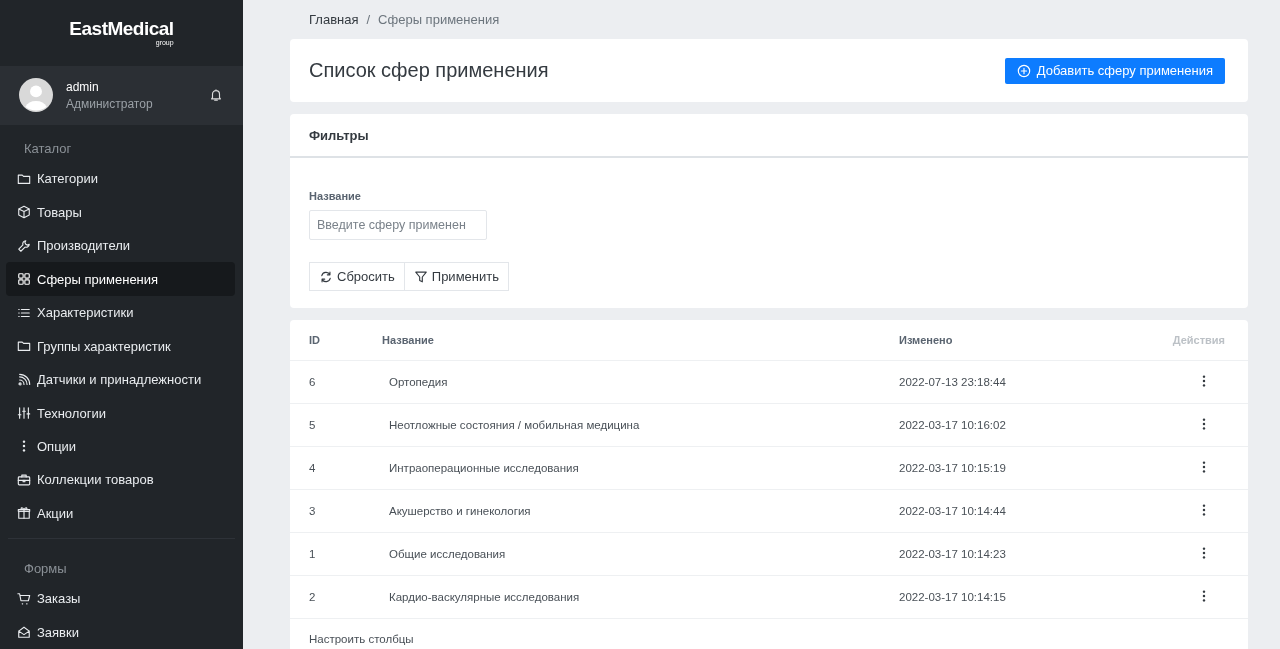 This screenshot has height=649, width=1280. I want to click on sidebar-item: Товары, so click(120, 212).